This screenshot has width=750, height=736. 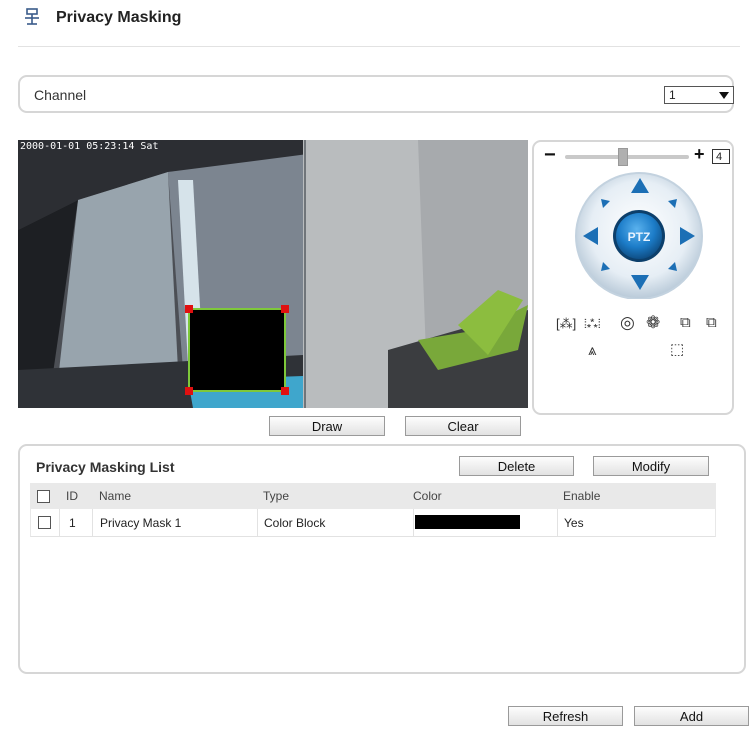 I want to click on ptz-up-left-button, so click(x=606, y=204).